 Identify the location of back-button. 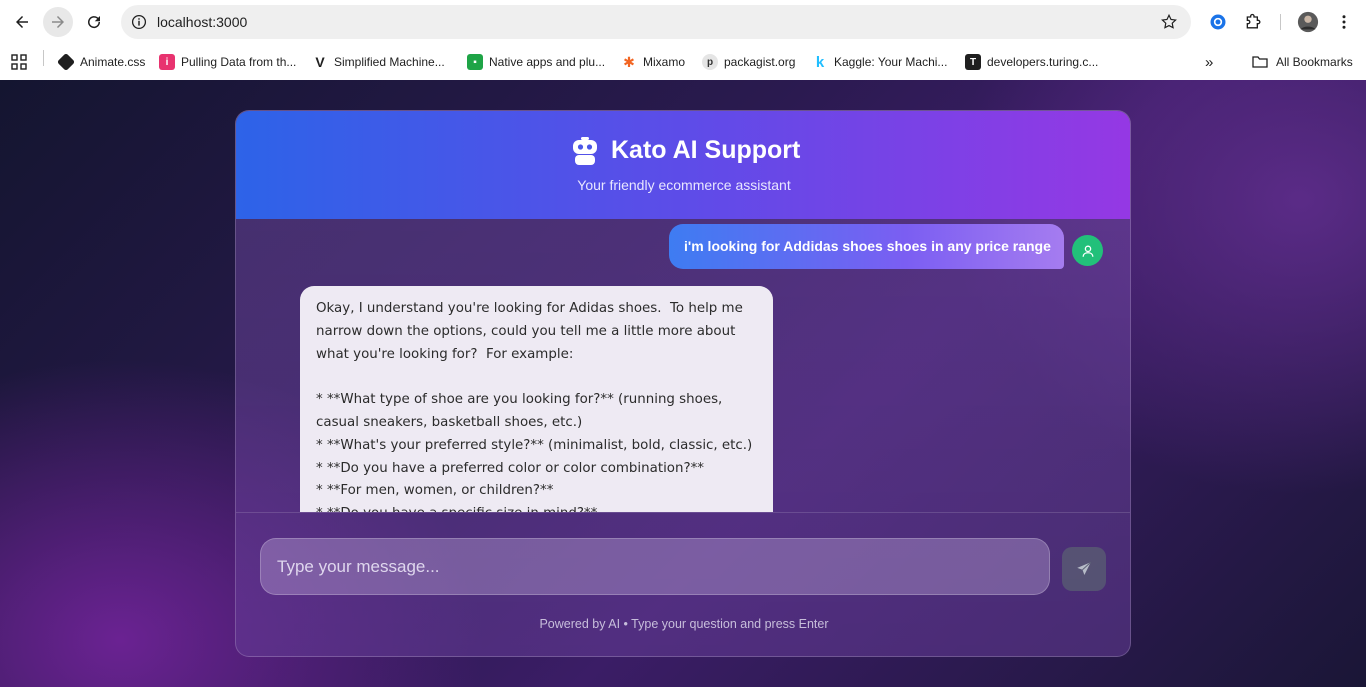
(22, 22).